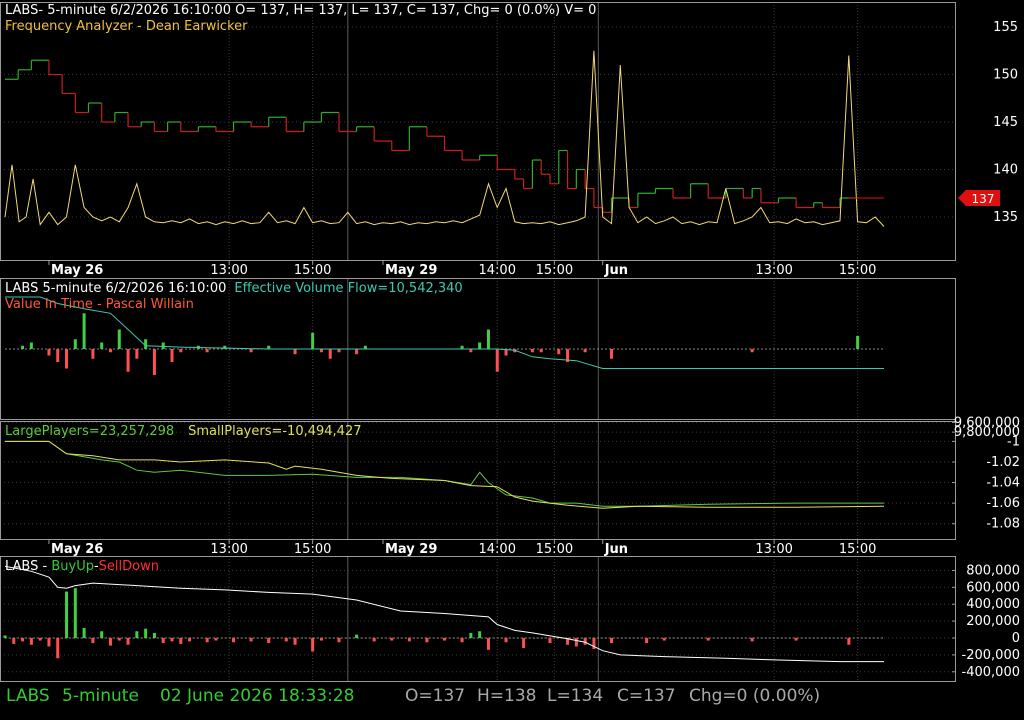 The width and height of the screenshot is (1024, 720). I want to click on evf-header-value: Effective Volume Flow=10,542,340, so click(348, 288).